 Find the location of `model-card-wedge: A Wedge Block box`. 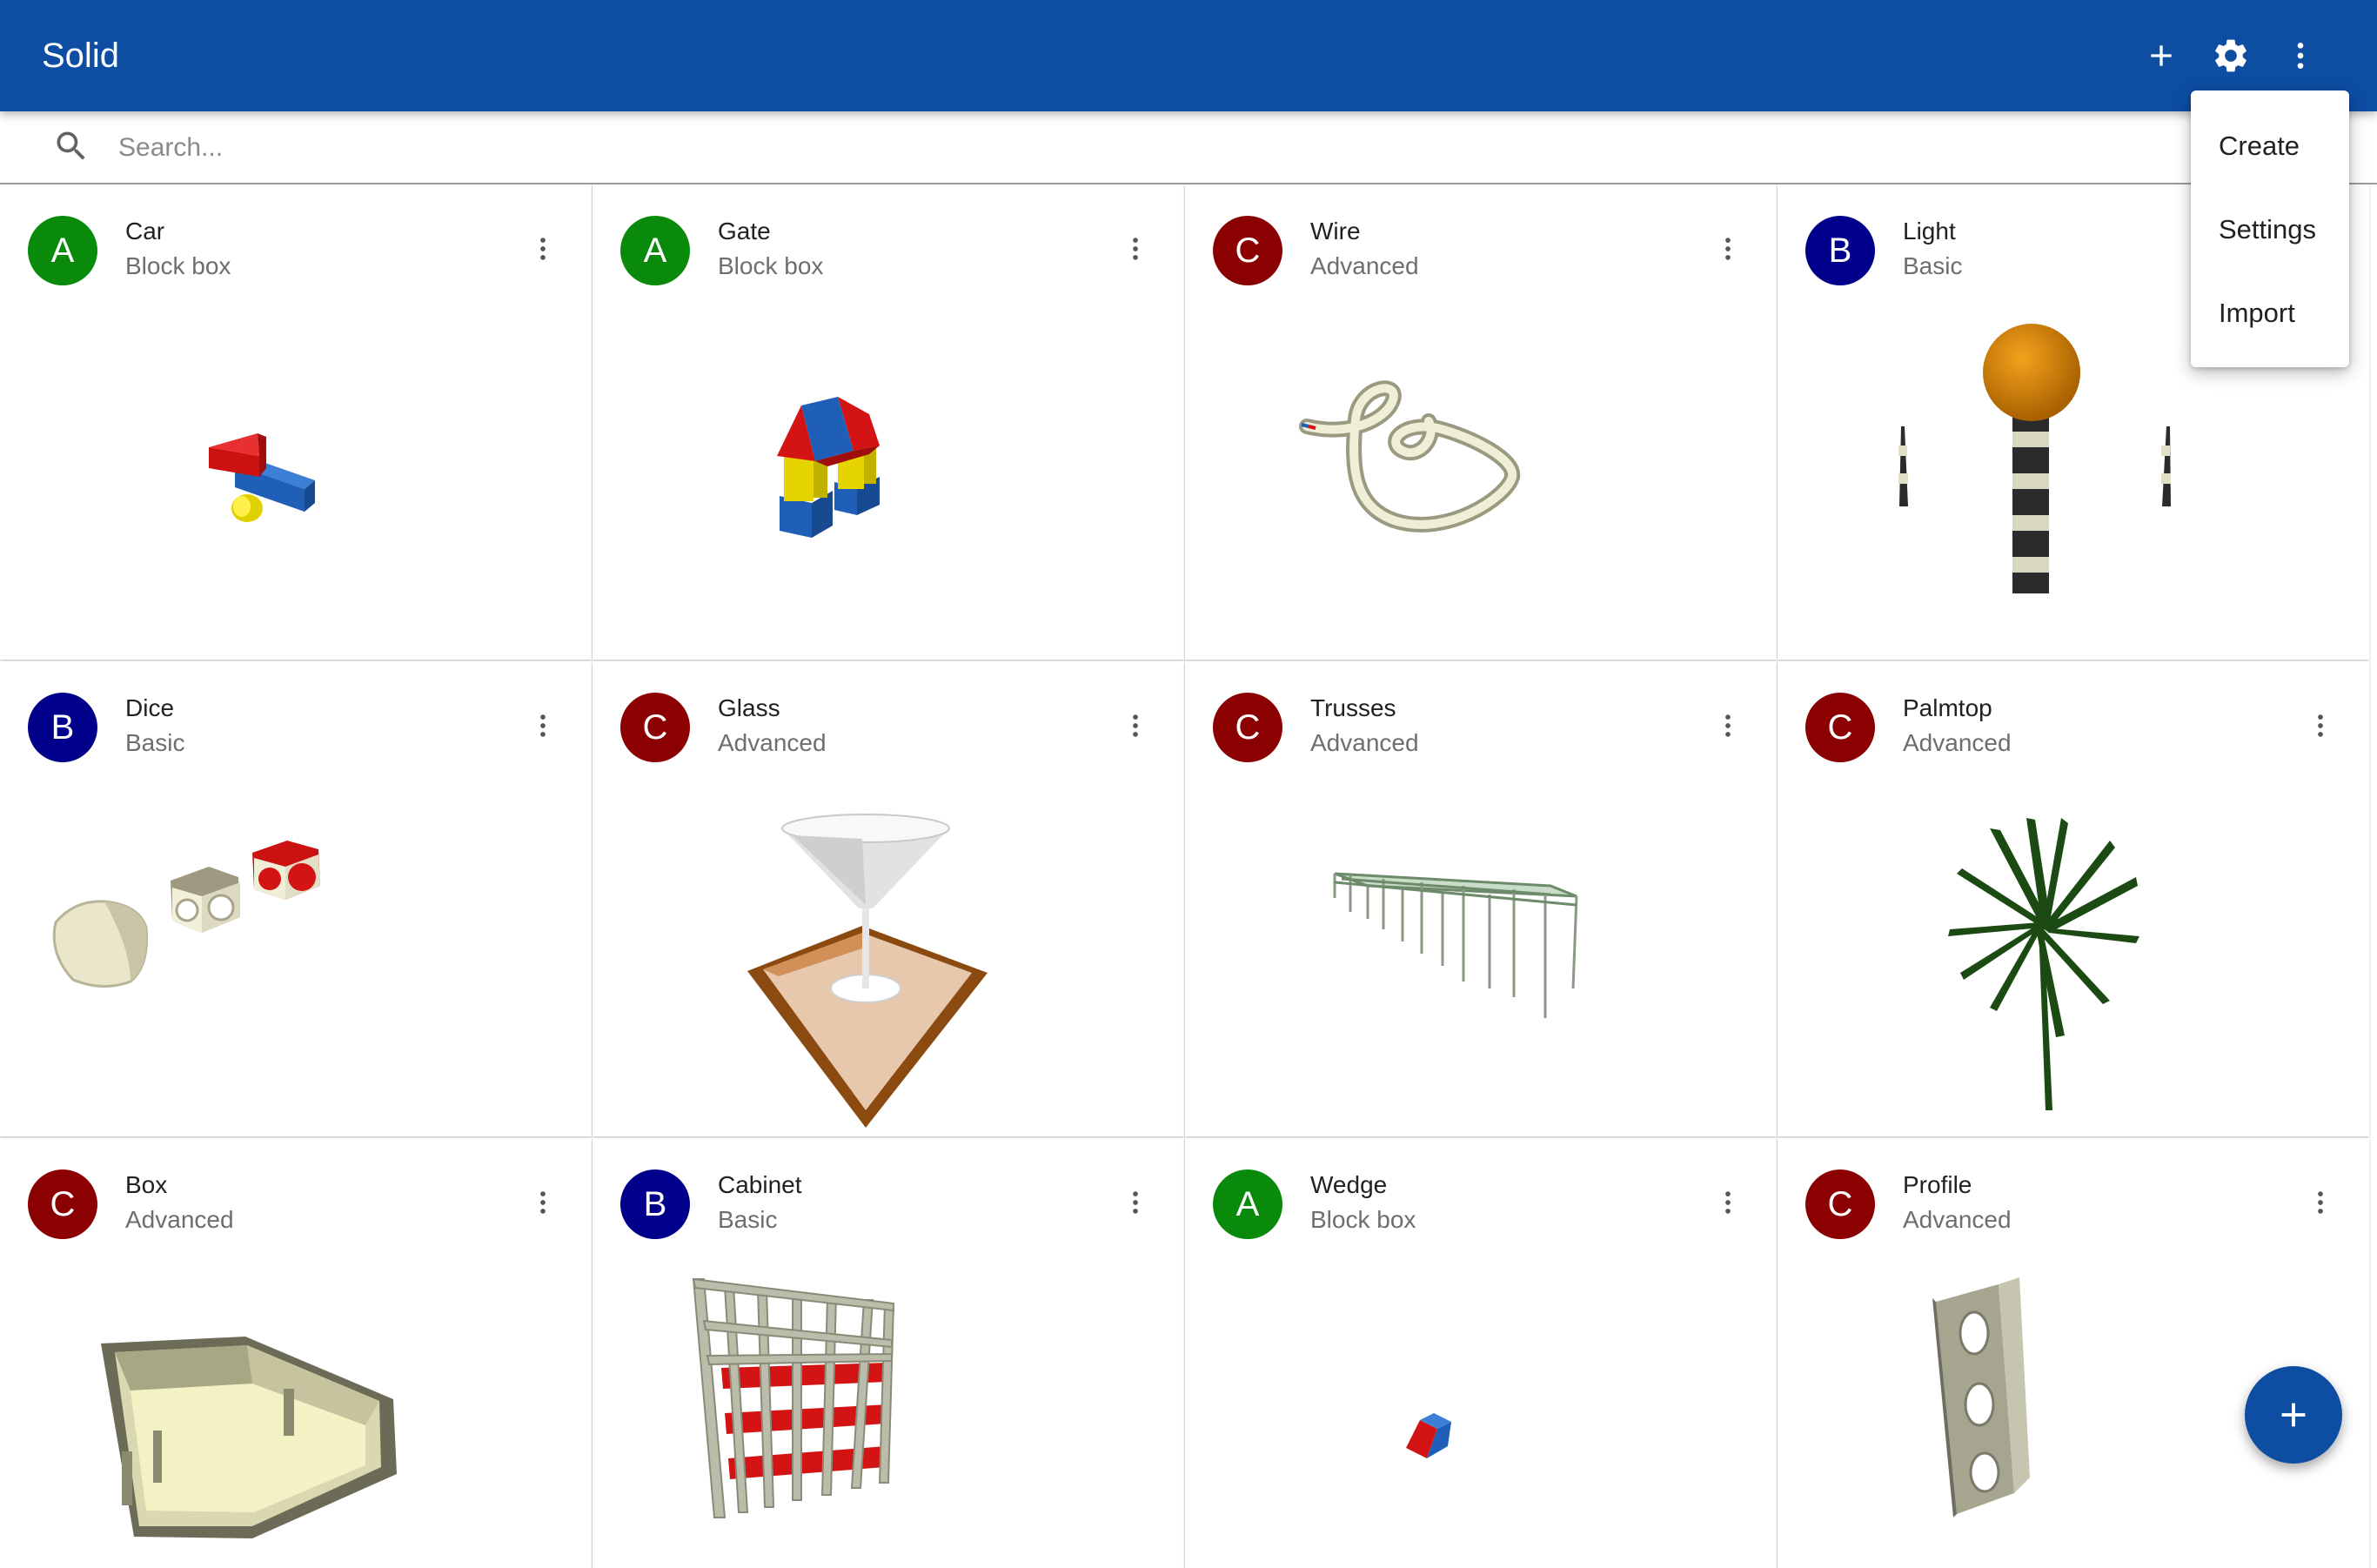

model-card-wedge: A Wedge Block box is located at coordinates (1481, 1353).